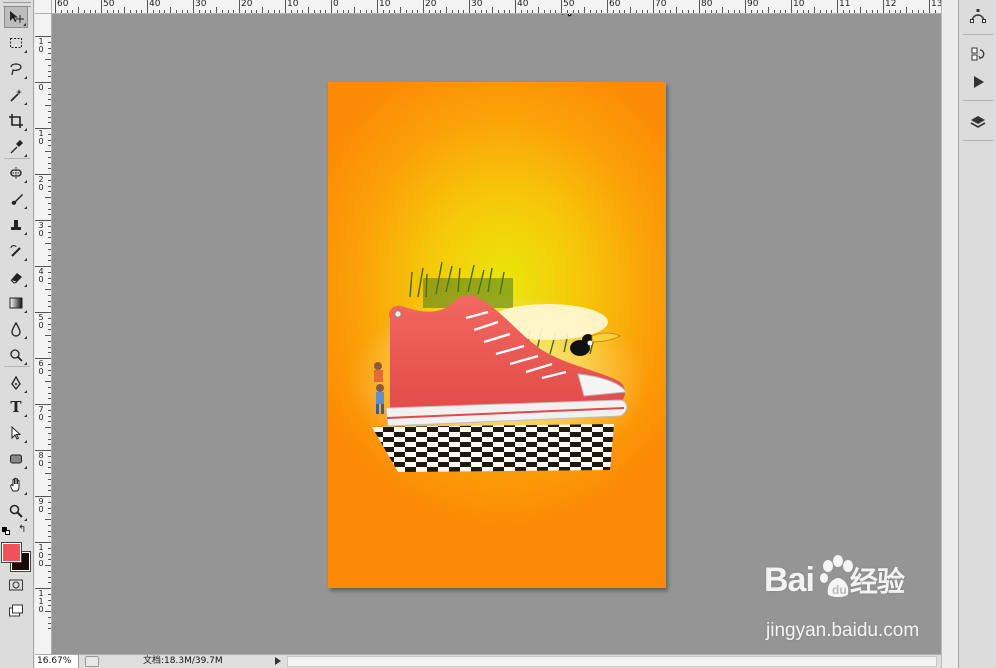  What do you see at coordinates (16, 173) in the screenshot?
I see `healing-brush-tool-button` at bounding box center [16, 173].